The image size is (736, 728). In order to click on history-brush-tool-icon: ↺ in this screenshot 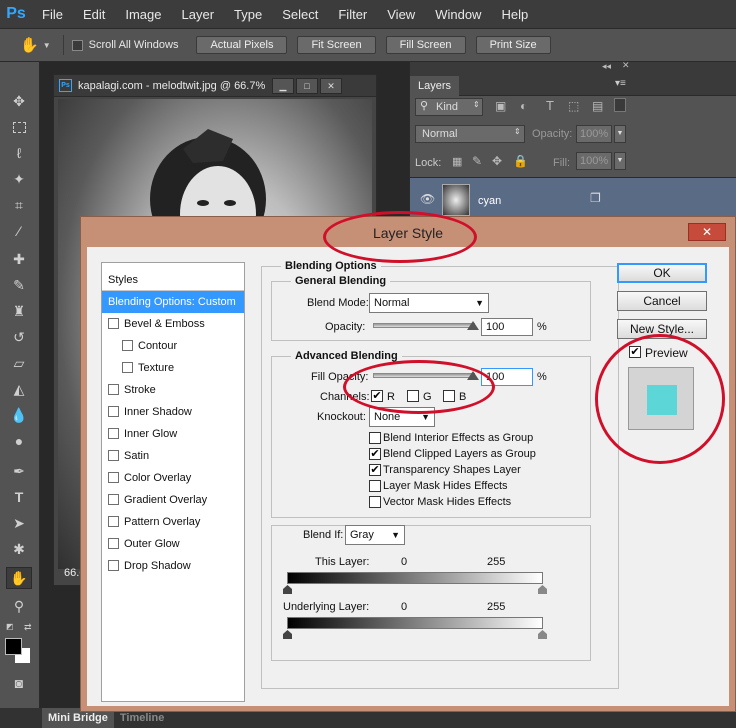, I will do `click(19, 337)`.